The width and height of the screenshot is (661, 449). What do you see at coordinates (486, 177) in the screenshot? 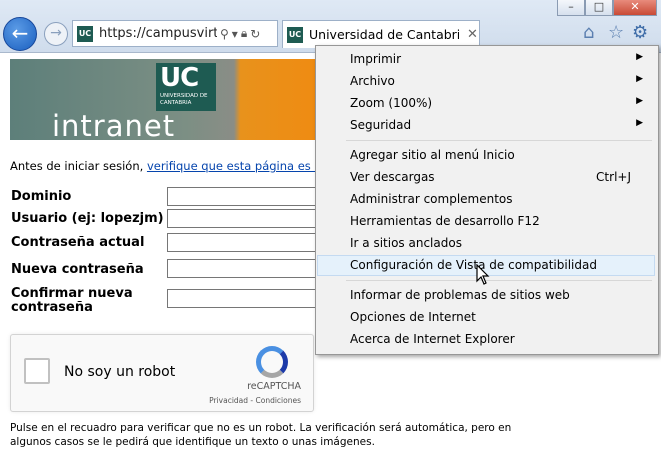
I see `menu-item-ver-descargas: Ver descargas Ctrl+J` at bounding box center [486, 177].